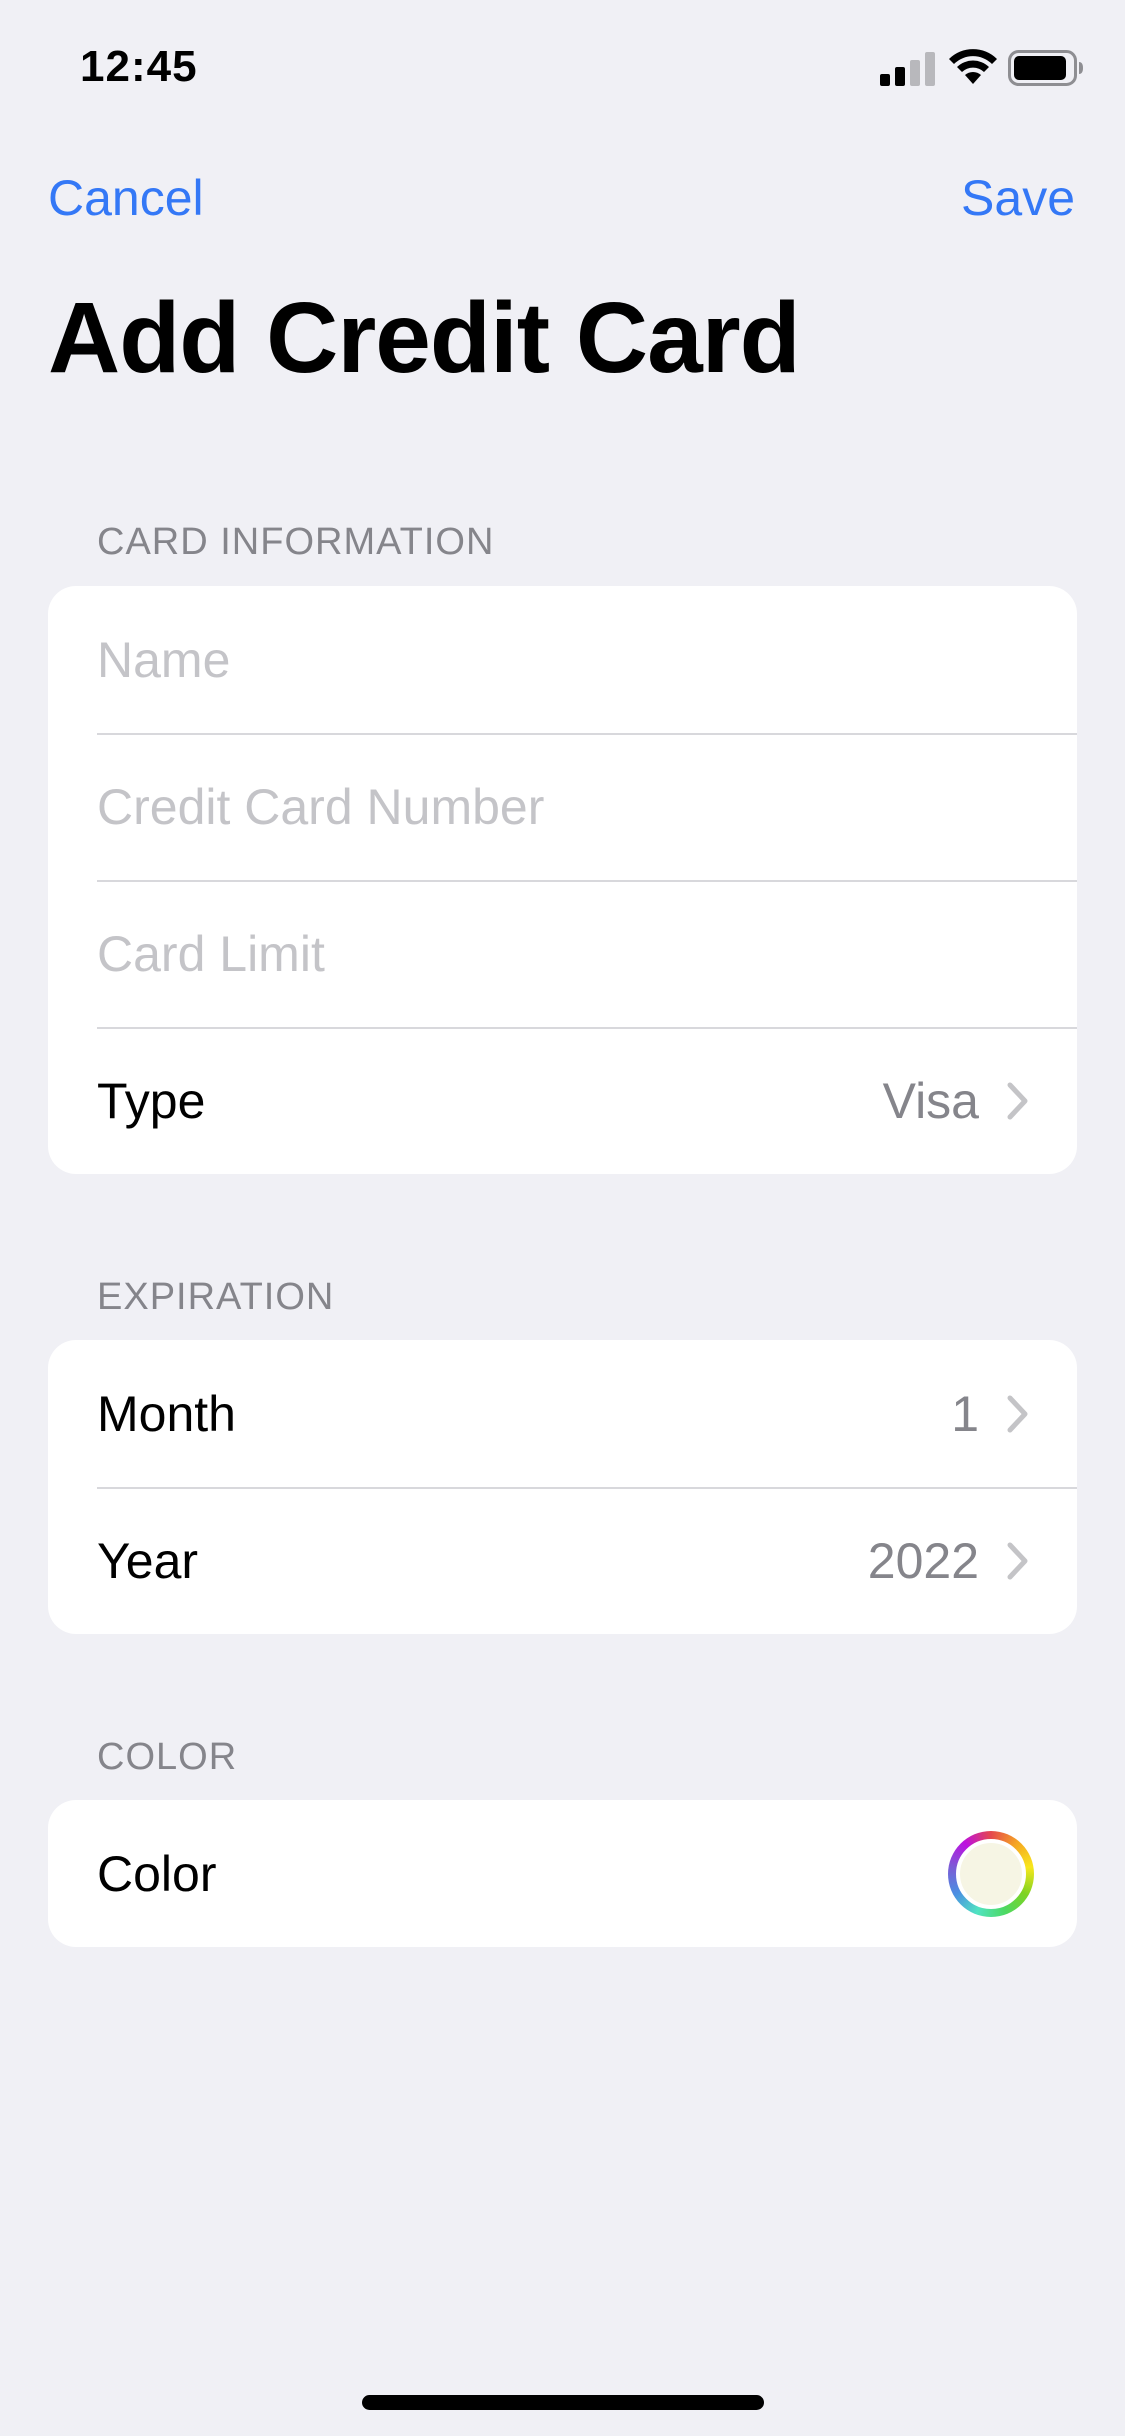 The width and height of the screenshot is (1125, 2436). What do you see at coordinates (562, 1560) in the screenshot?
I see `year-row: Year 2022` at bounding box center [562, 1560].